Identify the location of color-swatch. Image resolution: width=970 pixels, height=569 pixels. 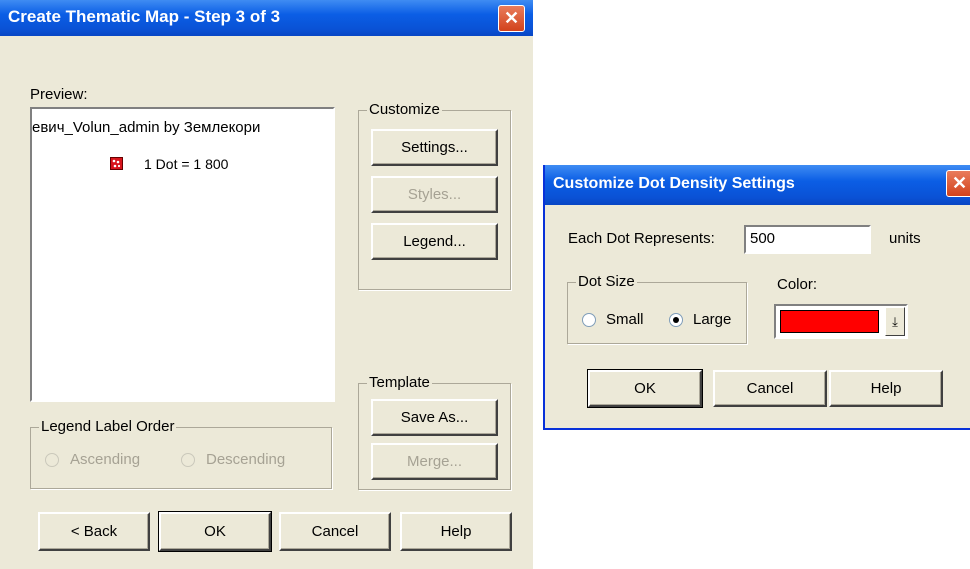
(829, 321).